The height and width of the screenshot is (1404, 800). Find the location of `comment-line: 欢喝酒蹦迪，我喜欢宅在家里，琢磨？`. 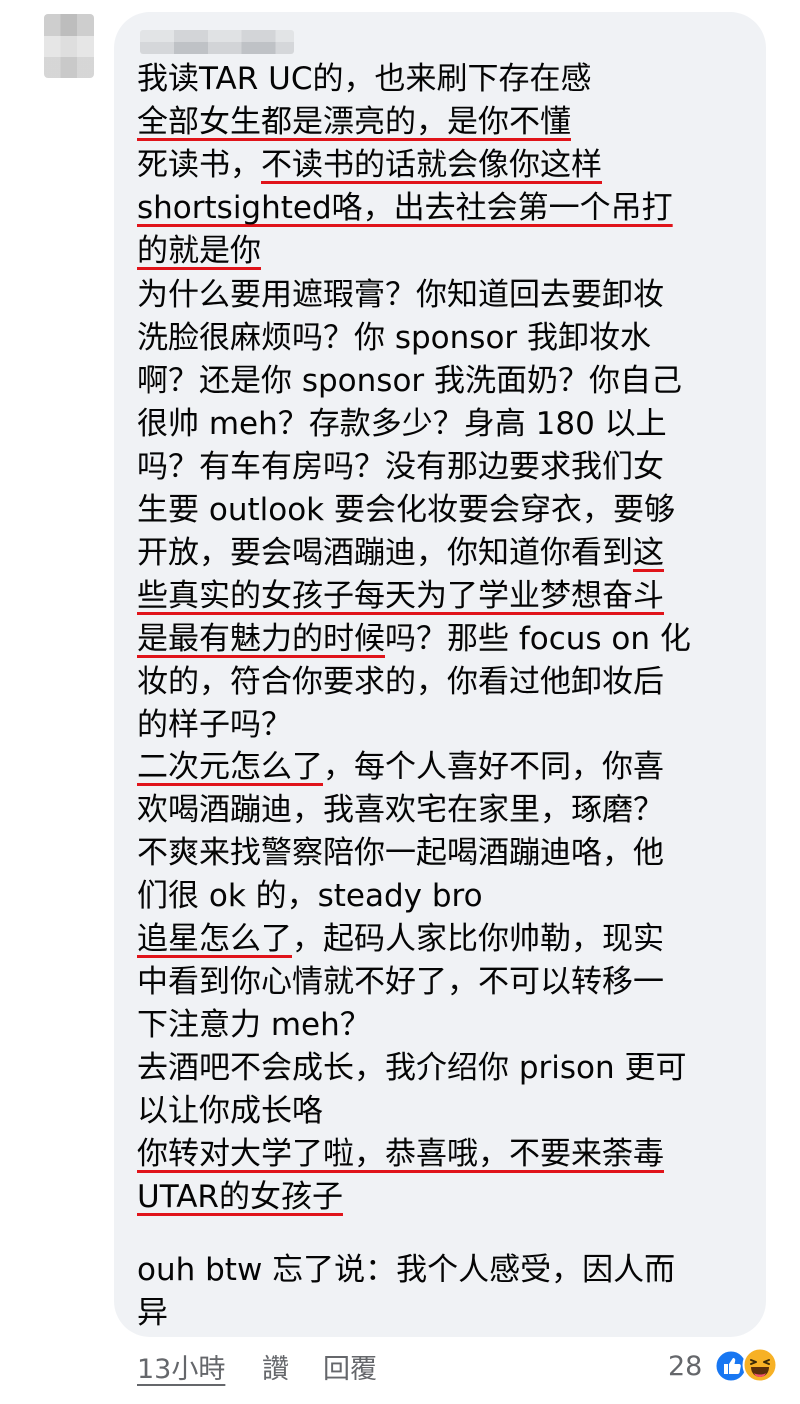

comment-line: 欢喝酒蹦迪，我喜欢宅在家里，琢磨？ is located at coordinates (400, 810).